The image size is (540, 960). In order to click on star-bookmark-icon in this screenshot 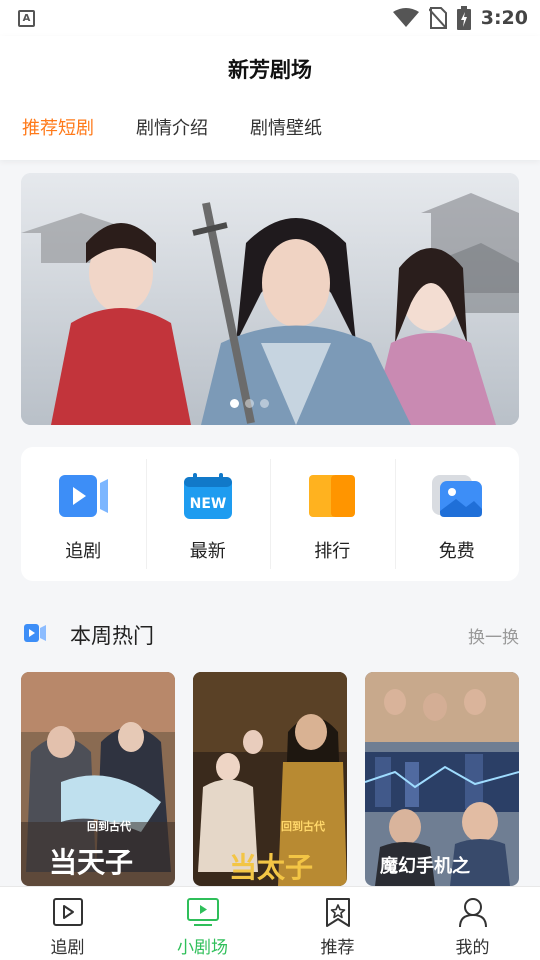, I will do `click(337, 912)`.